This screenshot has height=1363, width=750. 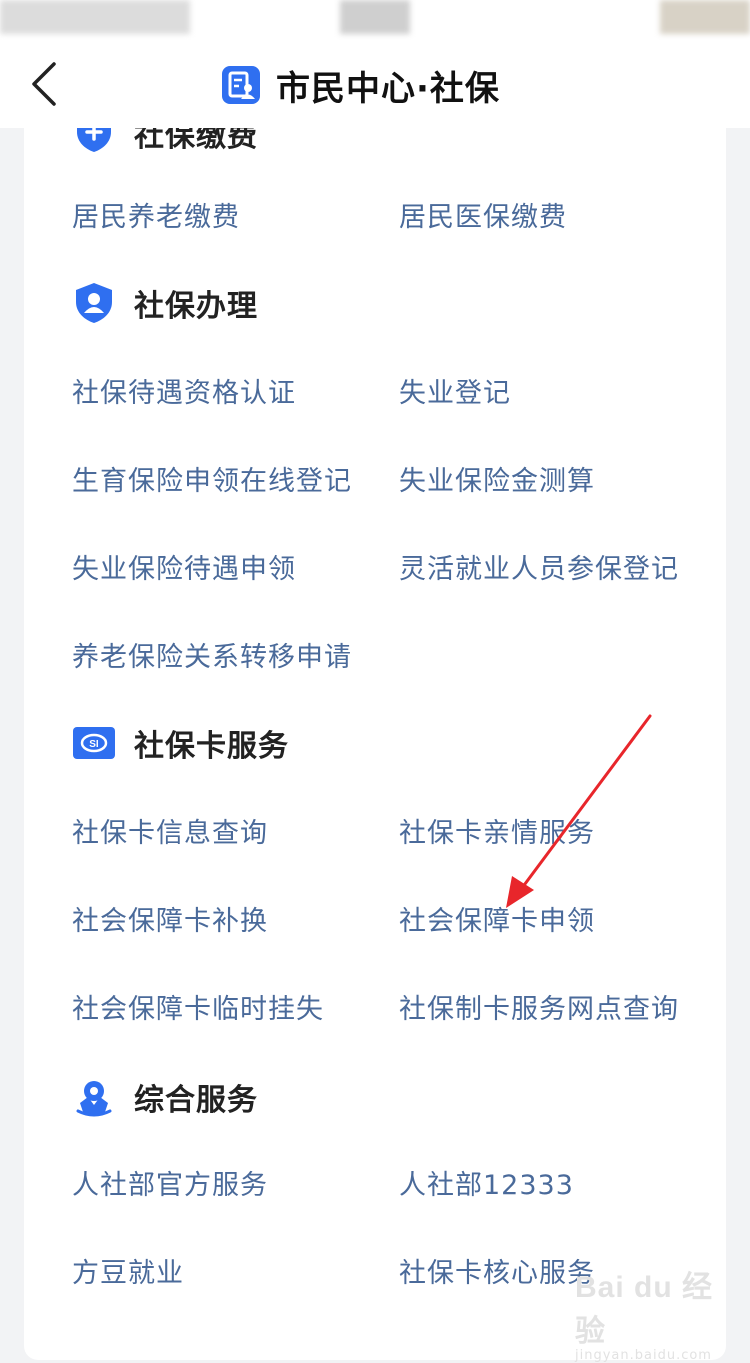 What do you see at coordinates (212, 482) in the screenshot?
I see `service-link: 生育保险申领在线登记` at bounding box center [212, 482].